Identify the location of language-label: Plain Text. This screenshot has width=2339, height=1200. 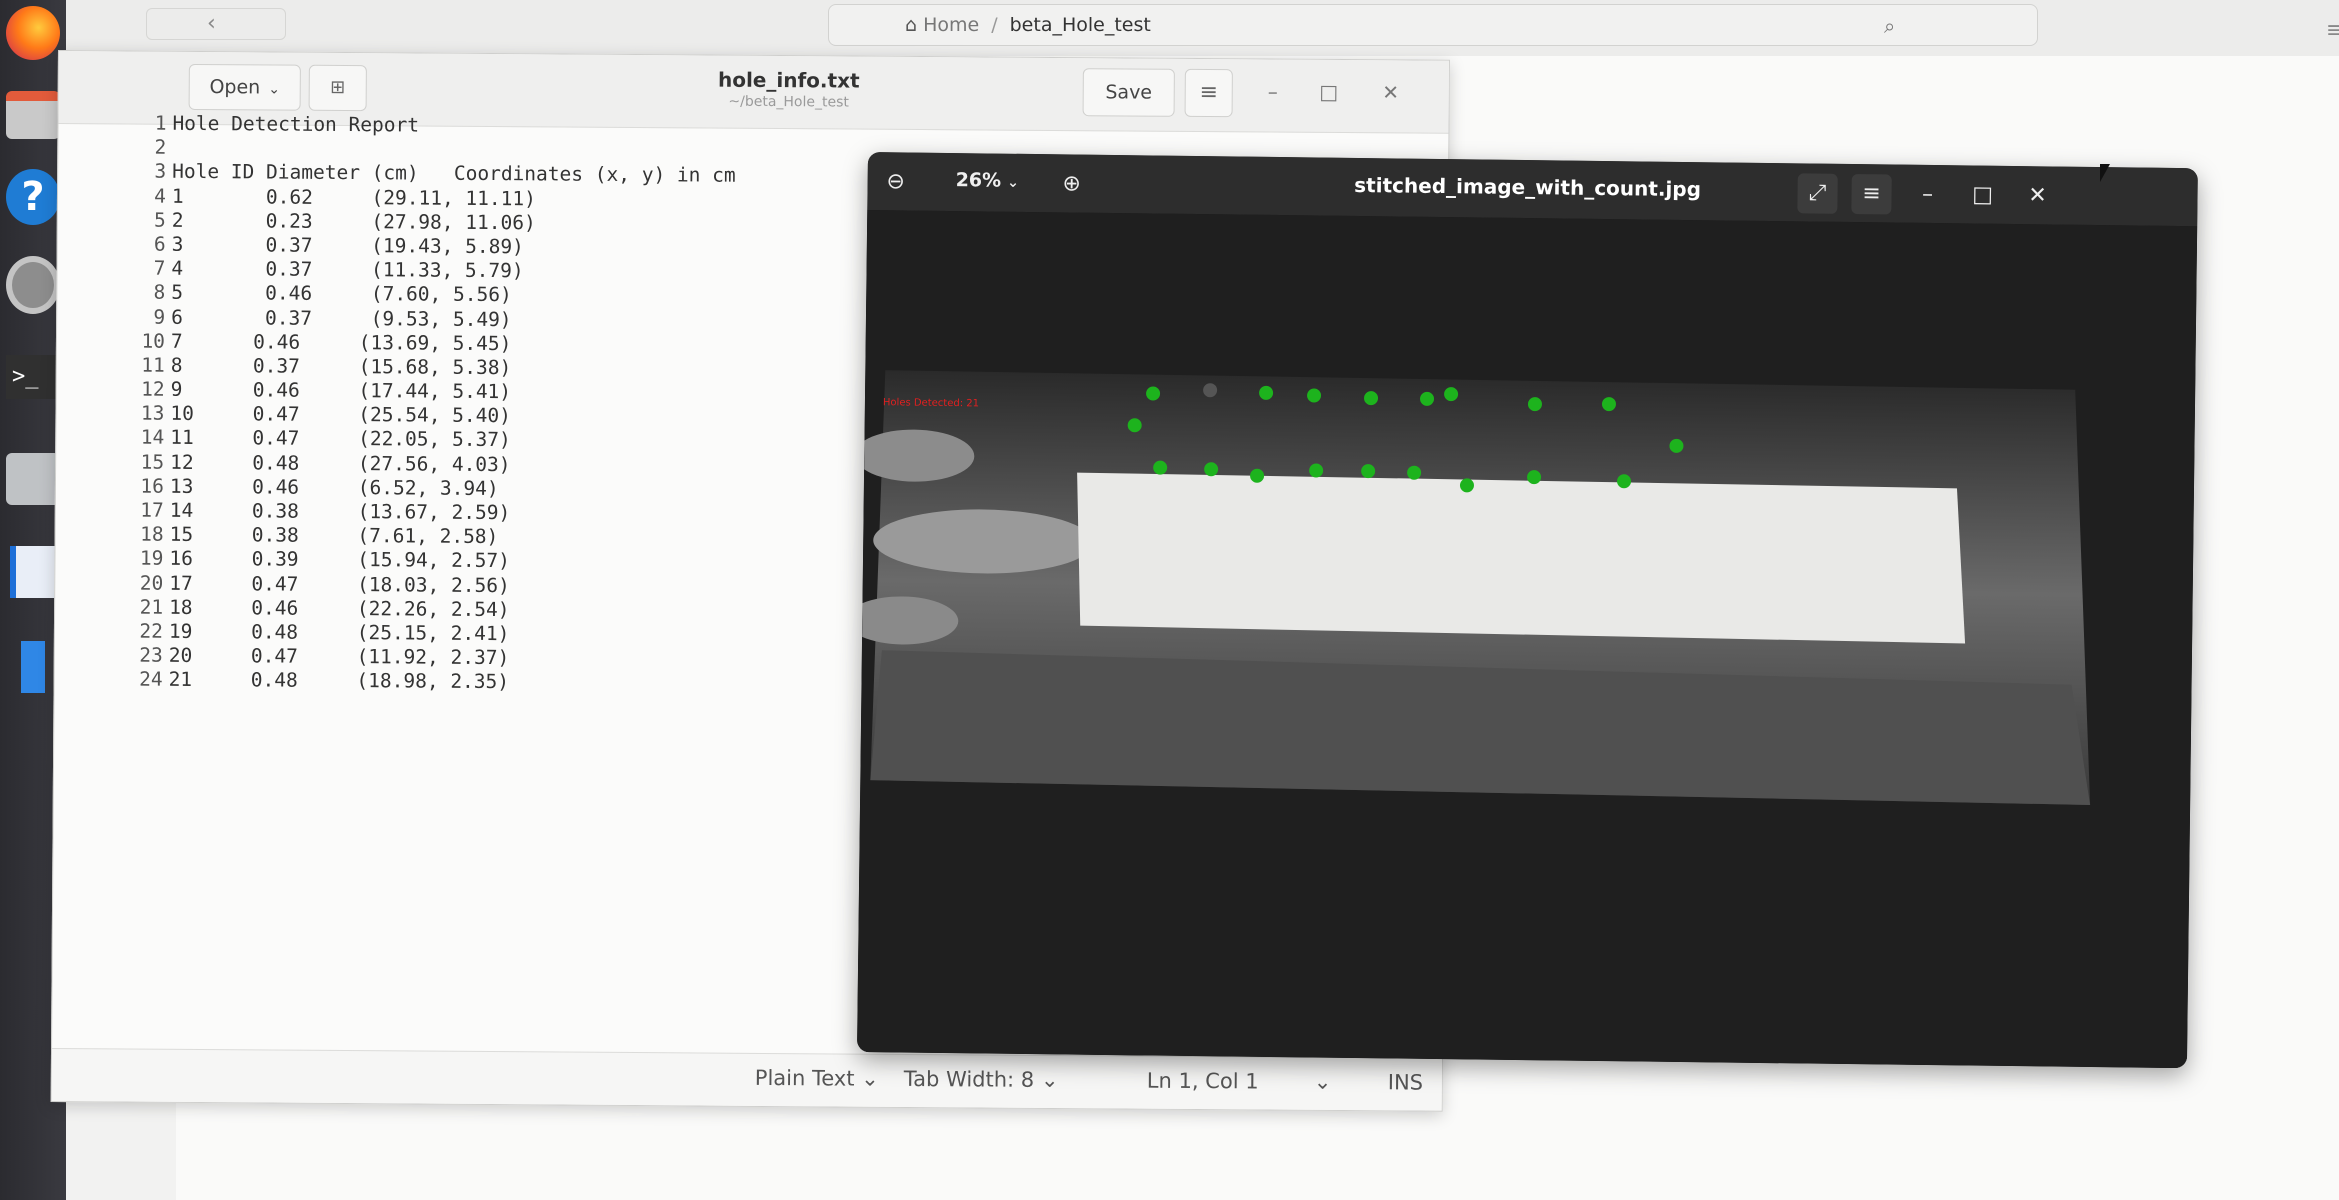
(804, 1078).